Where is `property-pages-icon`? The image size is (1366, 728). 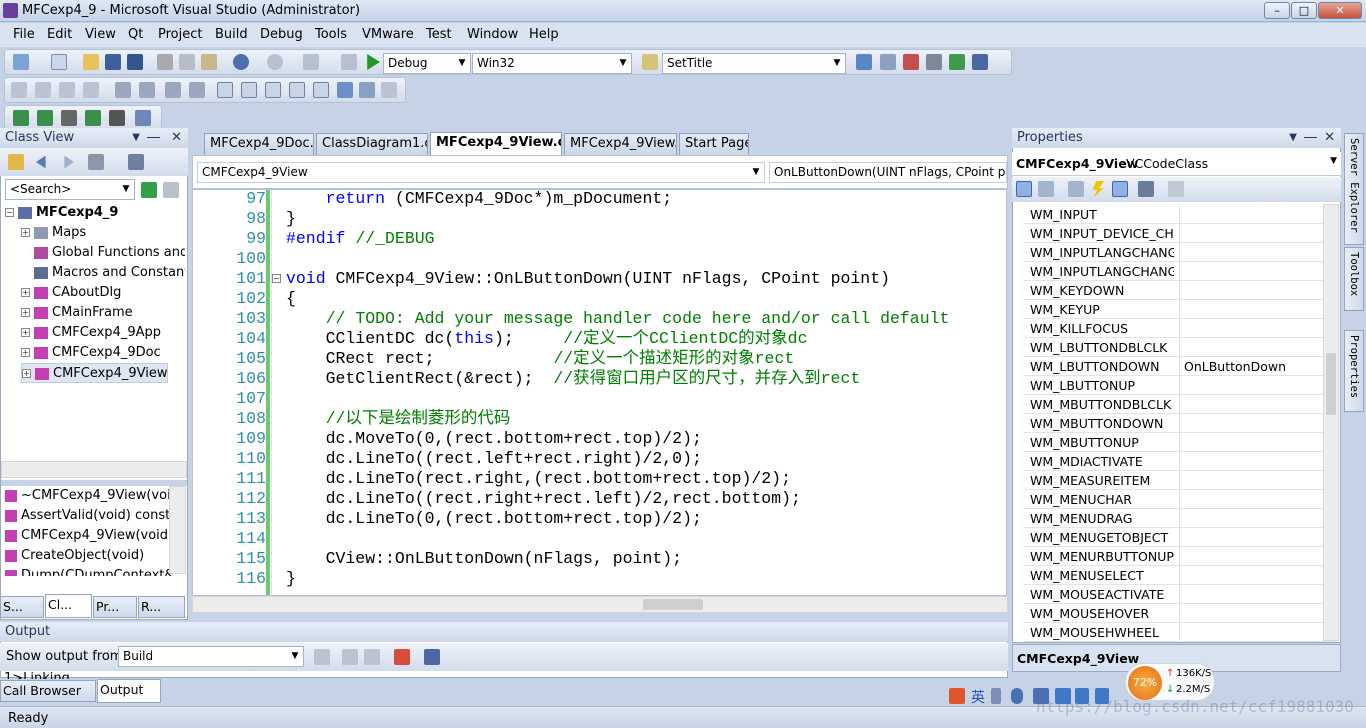 property-pages-icon is located at coordinates (1176, 189).